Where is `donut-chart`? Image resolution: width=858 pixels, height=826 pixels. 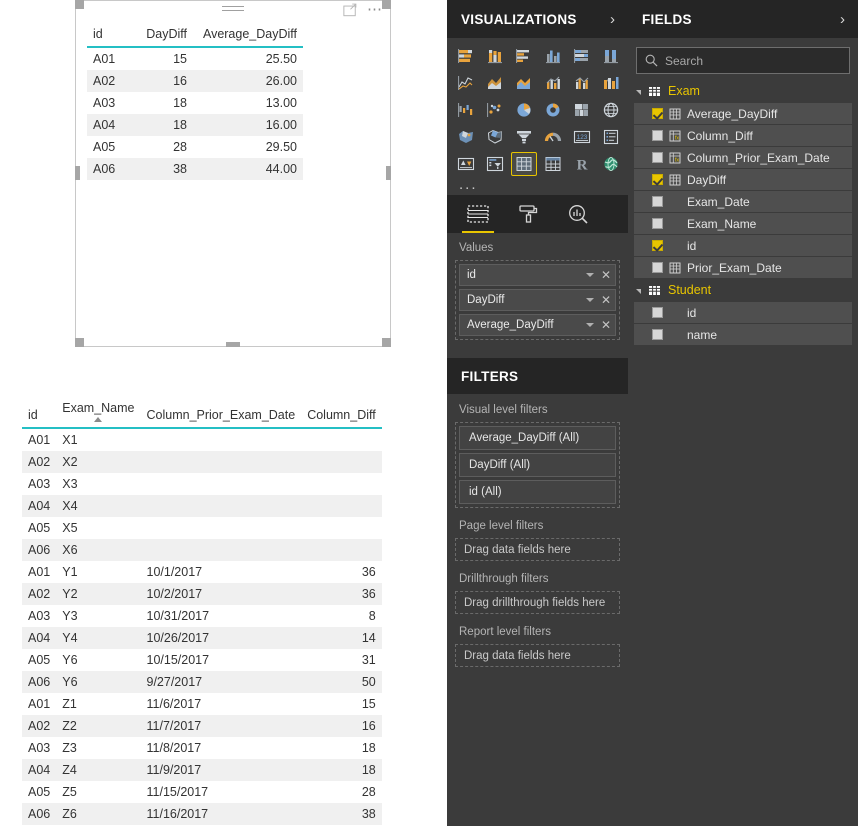
donut-chart is located at coordinates (553, 110).